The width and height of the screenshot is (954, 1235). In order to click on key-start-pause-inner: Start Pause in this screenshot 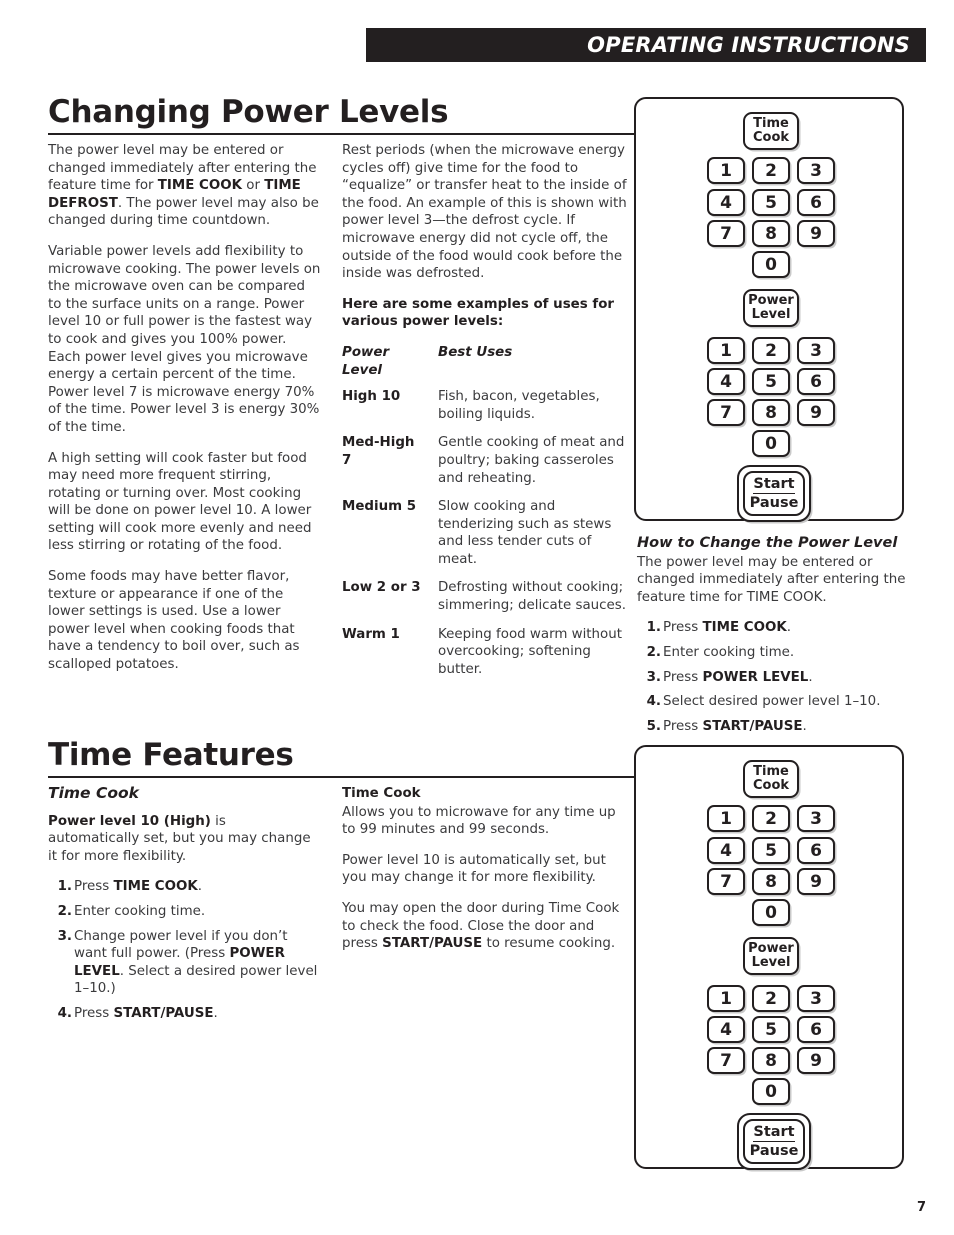, I will do `click(774, 1141)`.